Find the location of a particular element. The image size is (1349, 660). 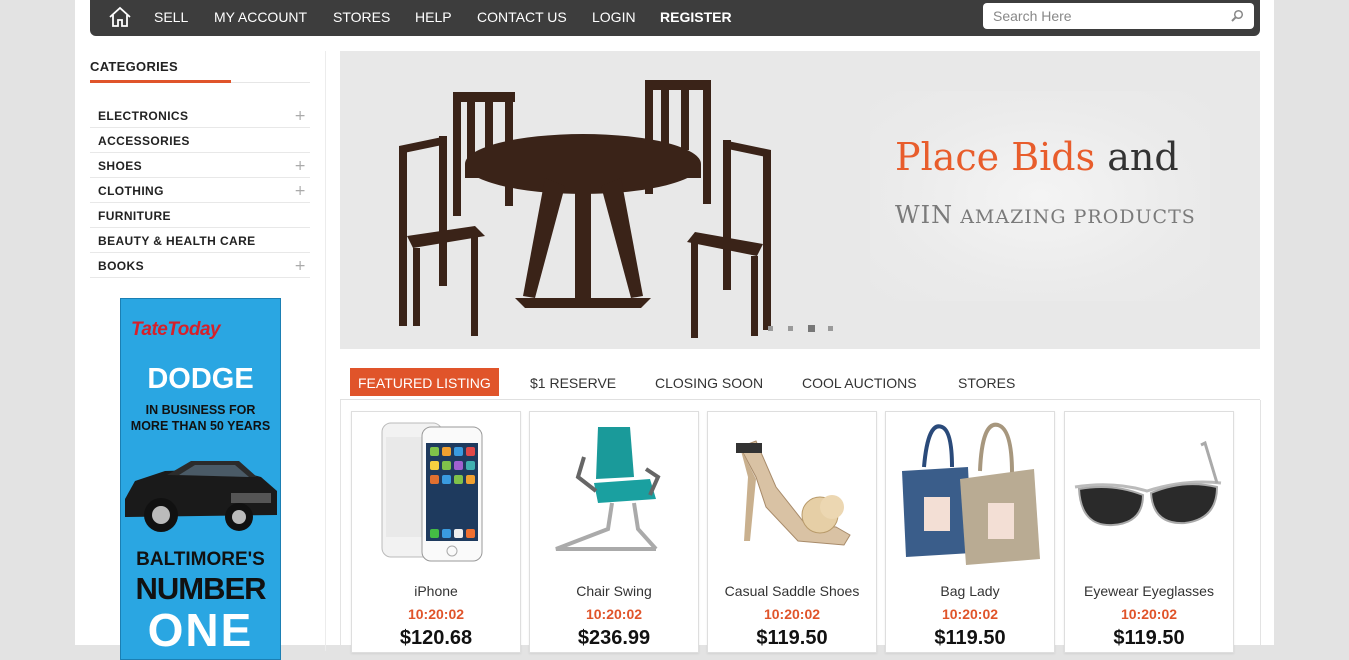

banner-heading: Place Bids and is located at coordinates (1037, 157).